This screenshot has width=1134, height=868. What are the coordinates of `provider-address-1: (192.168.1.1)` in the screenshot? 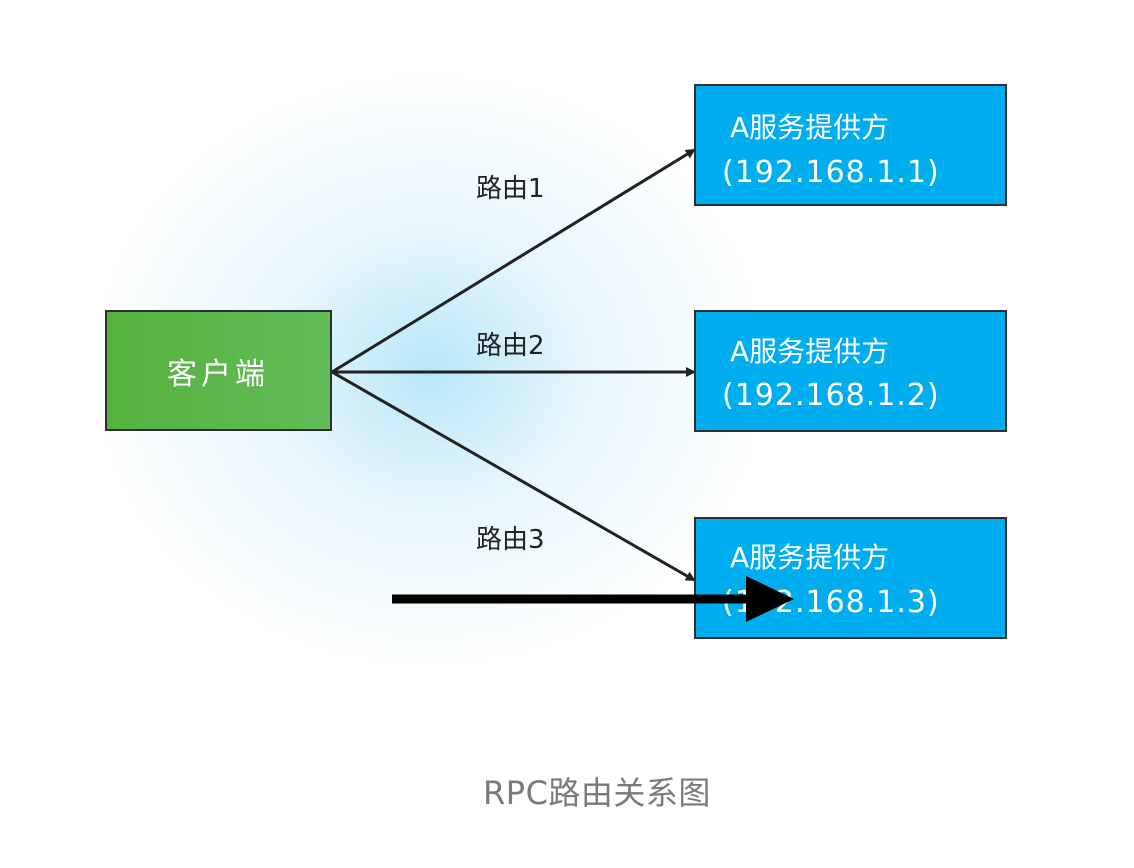 It's located at (831, 172).